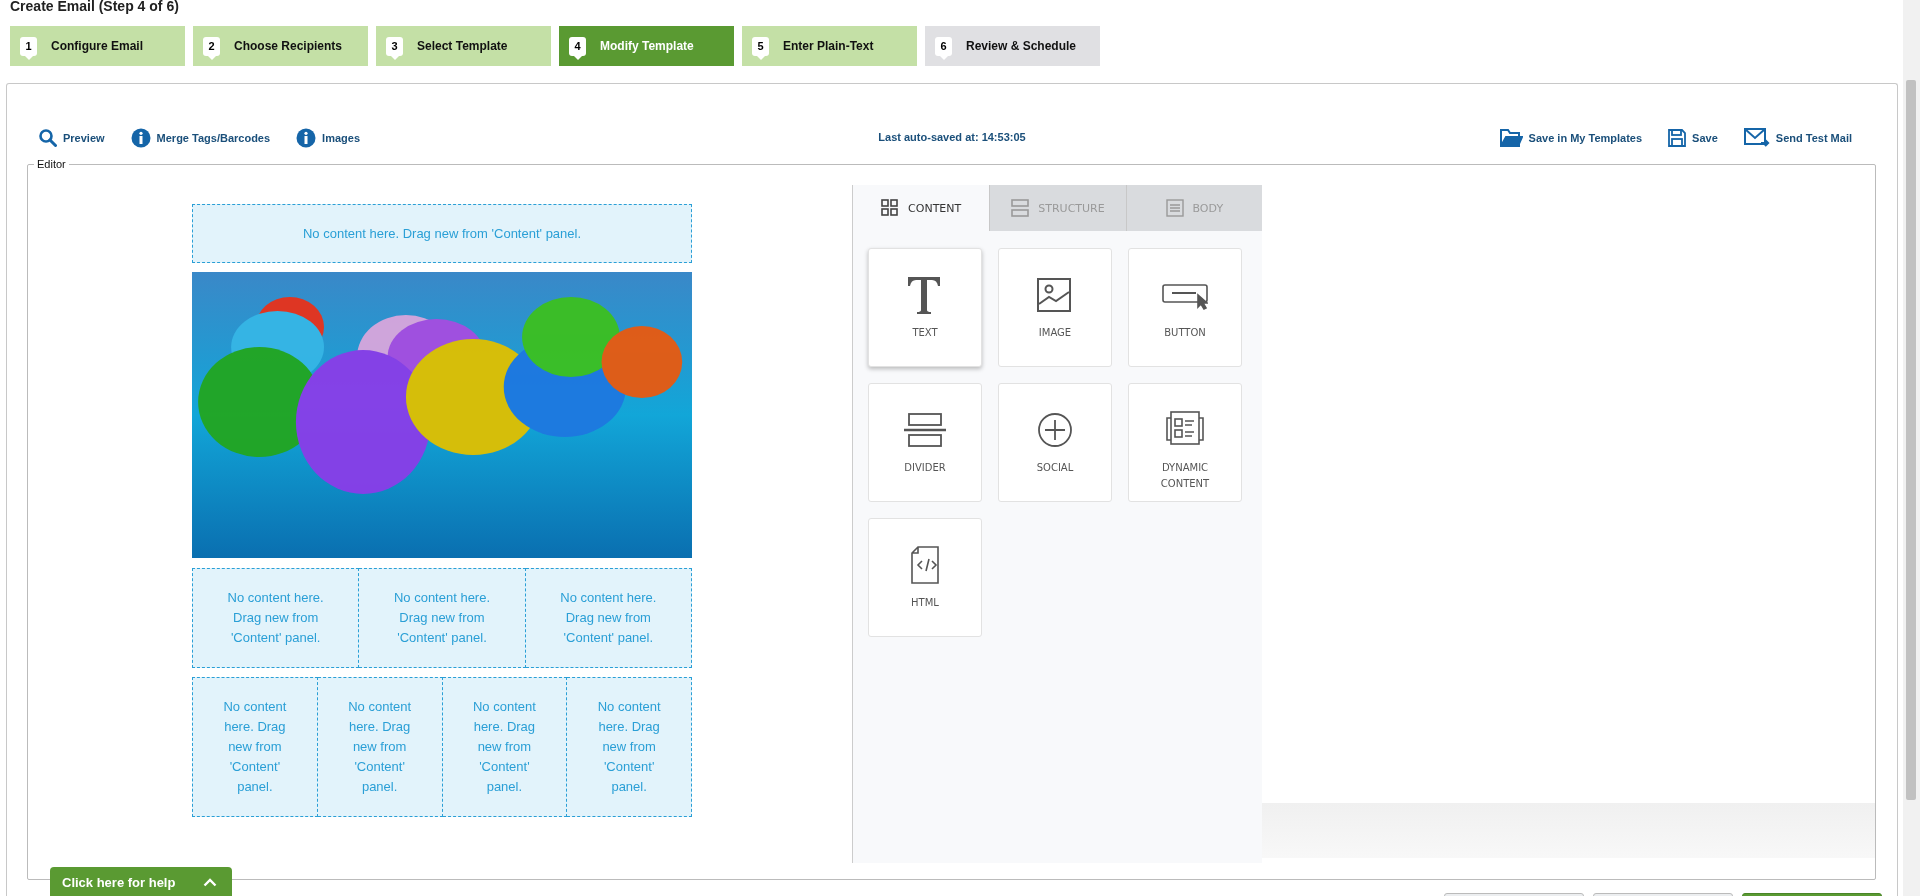 Image resolution: width=1920 pixels, height=896 pixels. Describe the element at coordinates (1677, 138) in the screenshot. I see `save-icon` at that location.